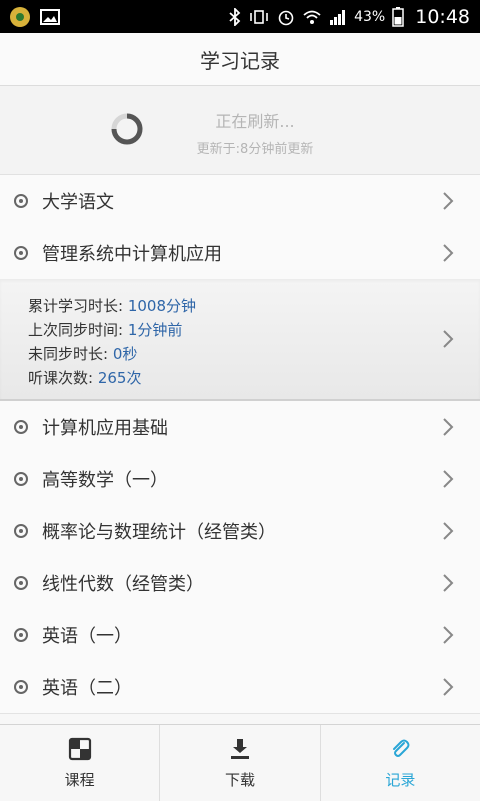 The height and width of the screenshot is (801, 480). Describe the element at coordinates (132, 254) in the screenshot. I see `course-name: 管理系统中计算机应用` at that location.